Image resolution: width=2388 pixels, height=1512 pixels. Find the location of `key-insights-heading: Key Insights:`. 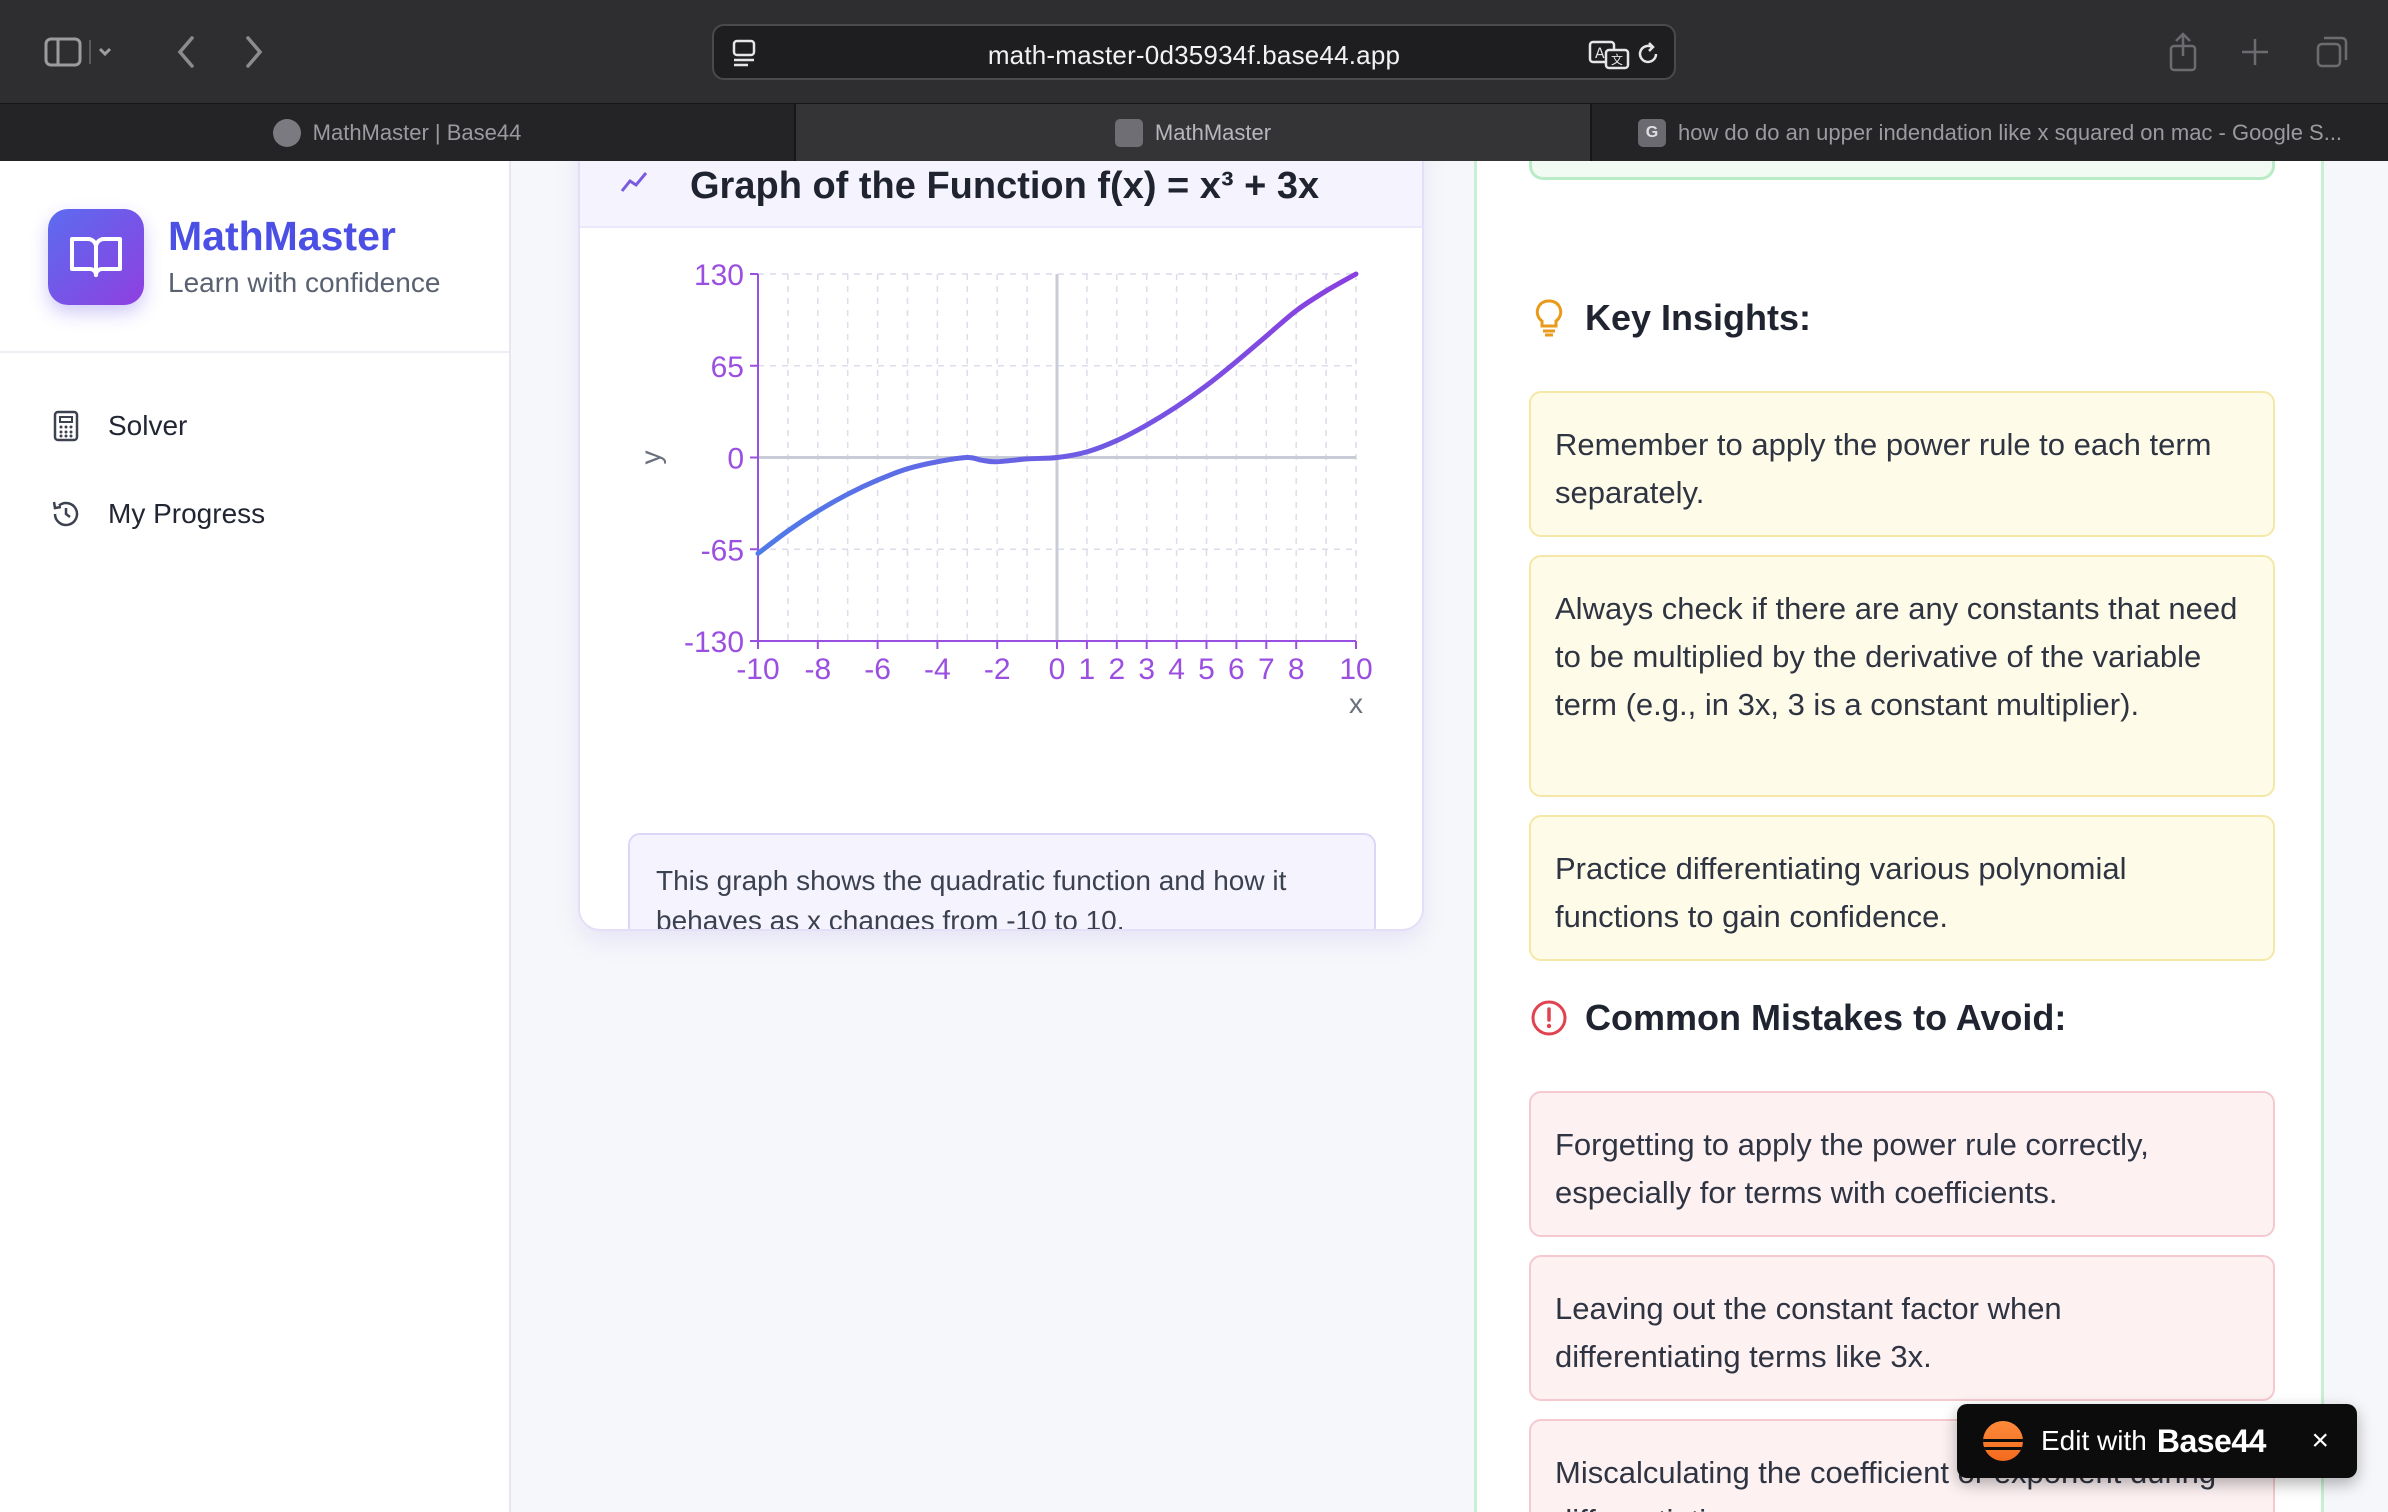

key-insights-heading: Key Insights: is located at coordinates (1670, 318).